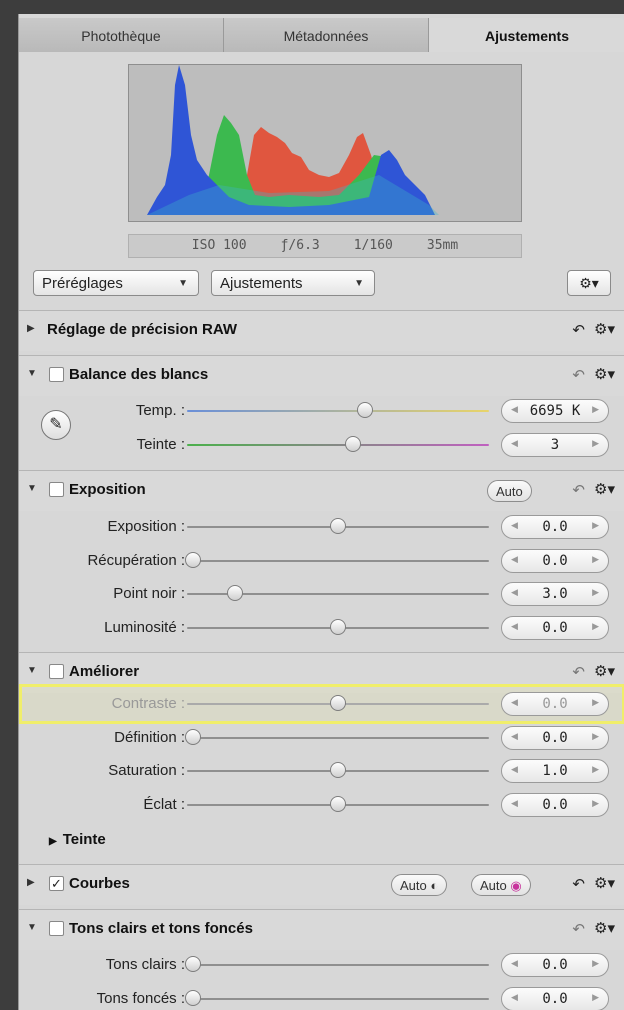 Image resolution: width=624 pixels, height=1010 pixels. Describe the element at coordinates (321, 704) in the screenshot. I see `slider-row: Contraste : ◀ 0.0 ▶` at that location.